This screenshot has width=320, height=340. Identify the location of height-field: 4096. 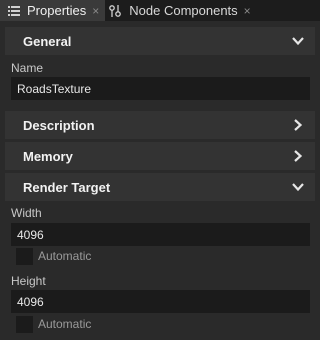
(160, 301).